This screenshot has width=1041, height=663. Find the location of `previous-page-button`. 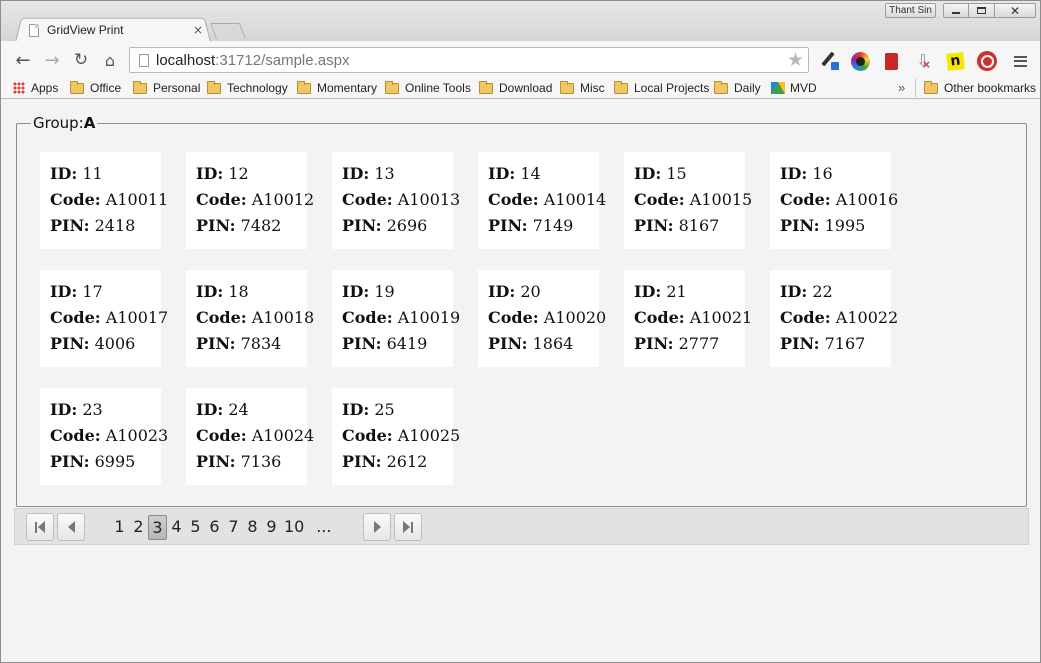

previous-page-button is located at coordinates (71, 527).